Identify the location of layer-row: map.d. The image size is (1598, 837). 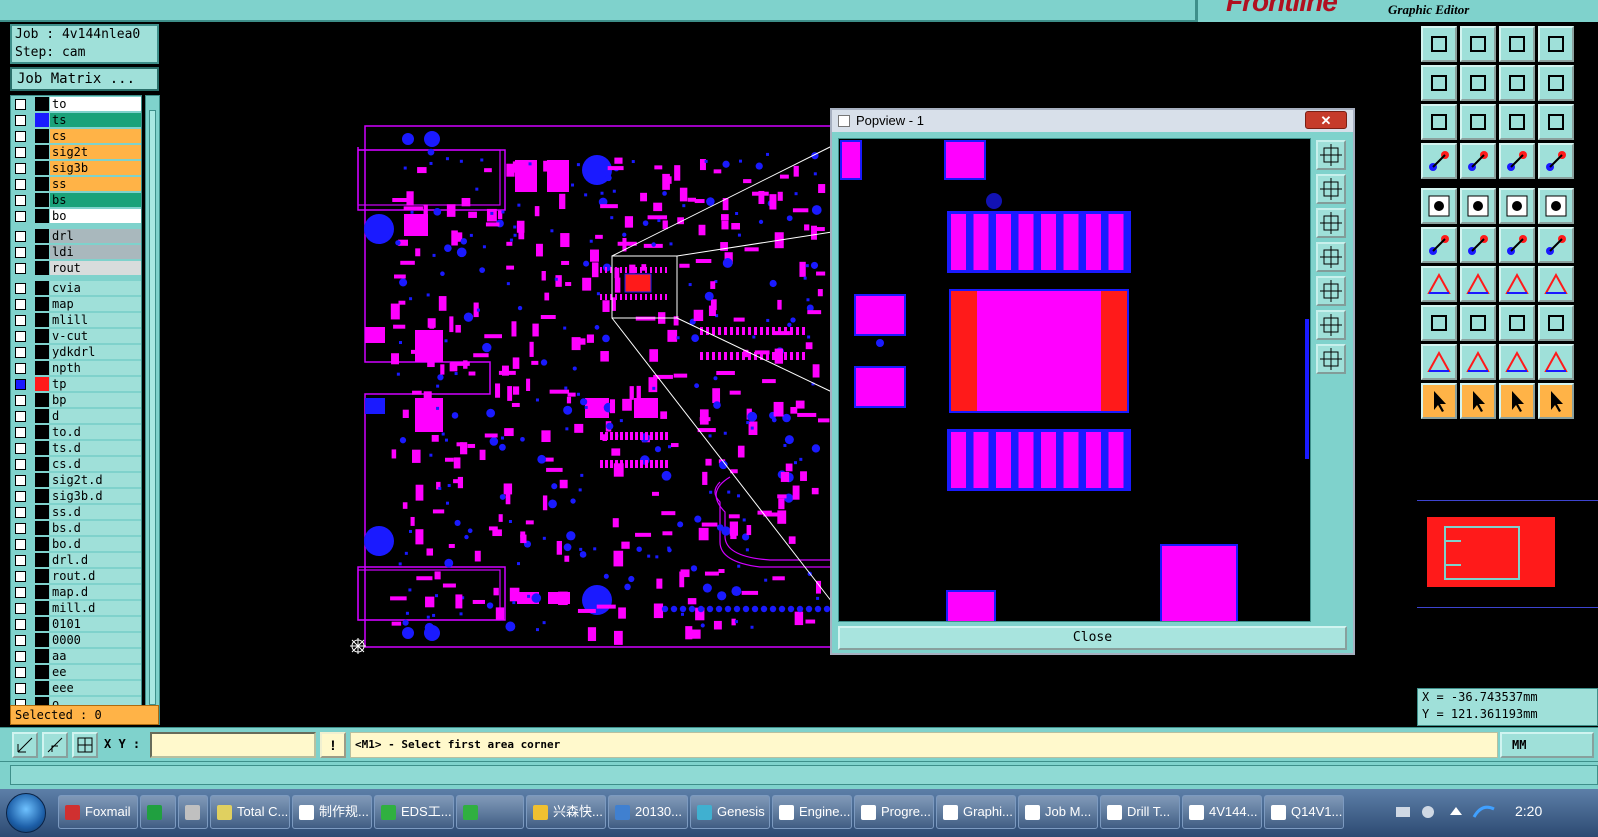
(76, 592).